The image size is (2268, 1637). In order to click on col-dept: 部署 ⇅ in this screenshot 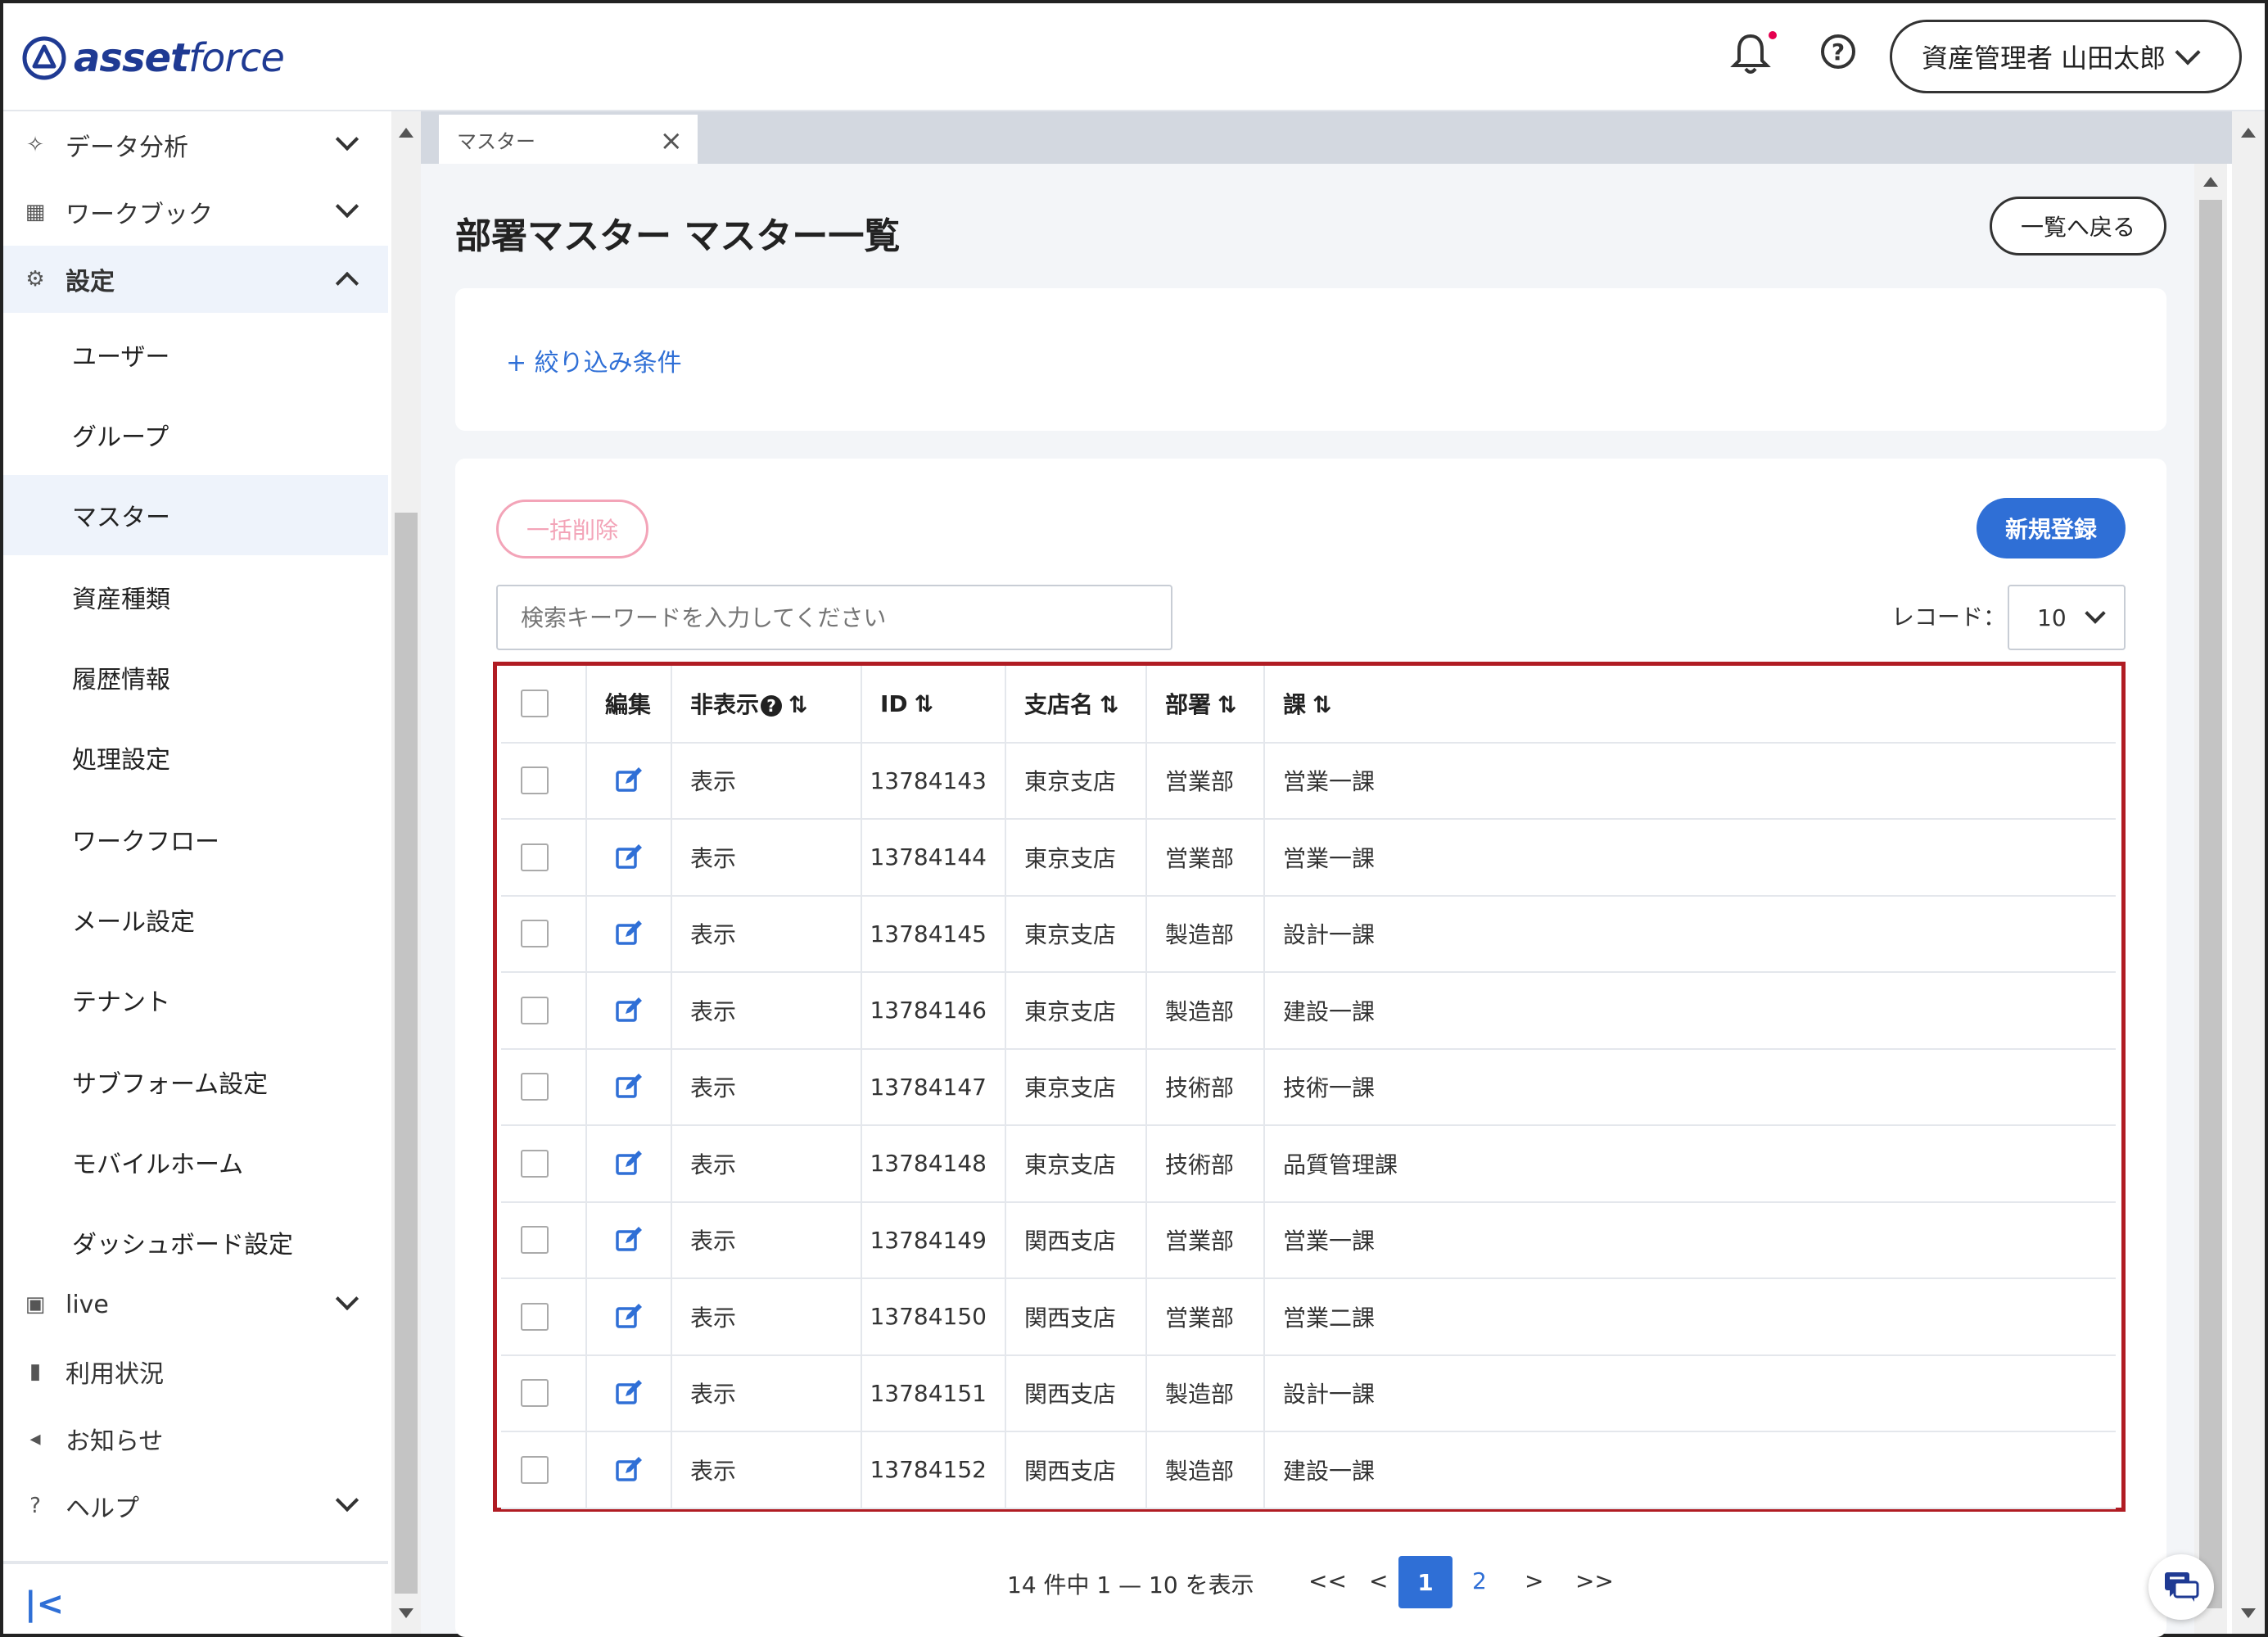, I will do `click(1204, 705)`.